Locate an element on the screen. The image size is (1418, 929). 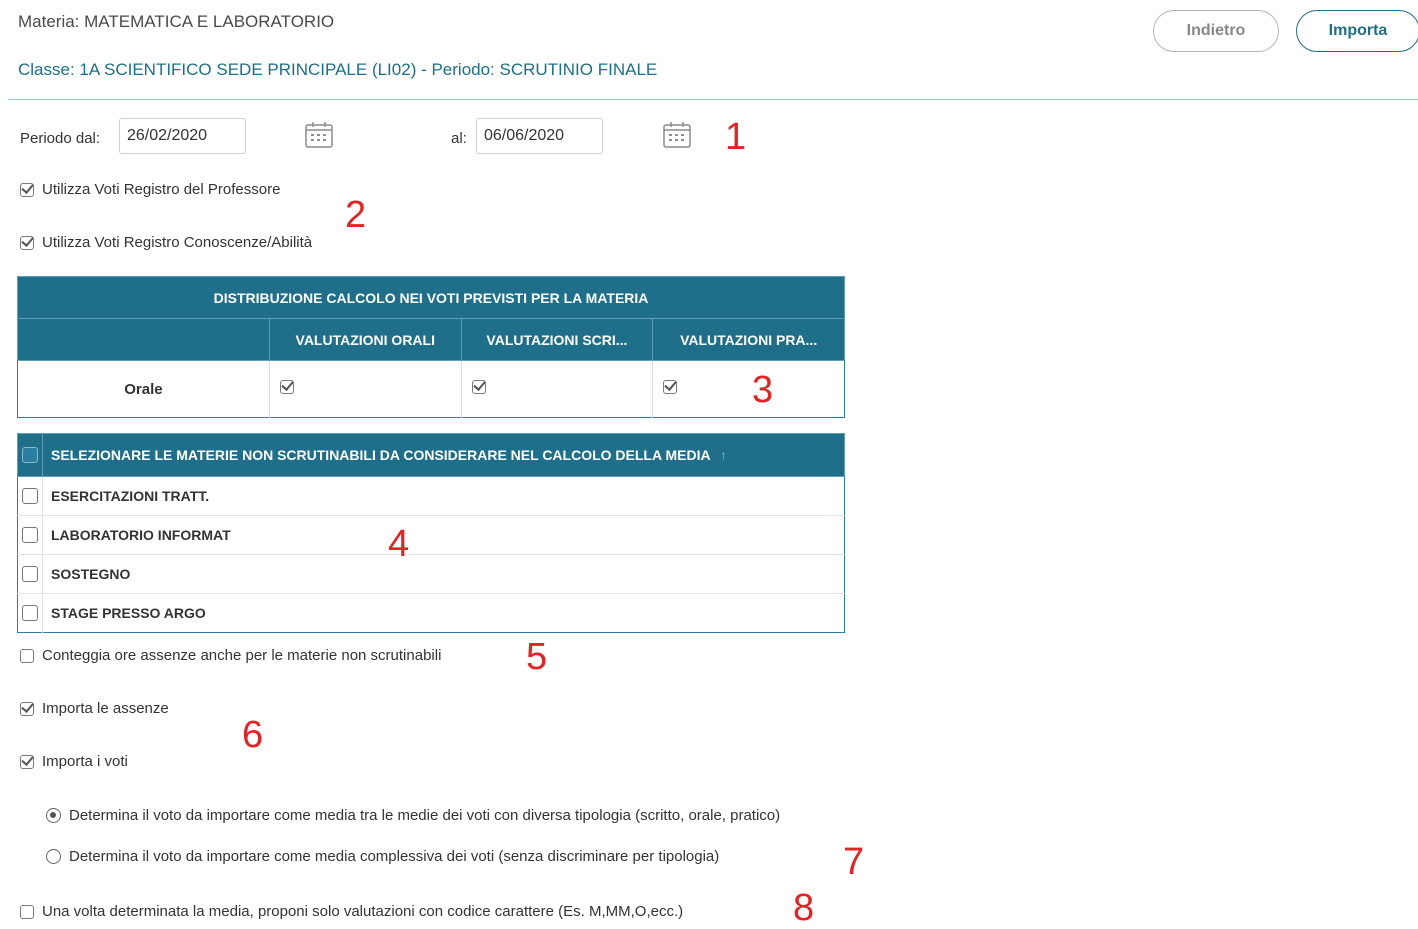
annotation-2: 2 is located at coordinates (356, 215).